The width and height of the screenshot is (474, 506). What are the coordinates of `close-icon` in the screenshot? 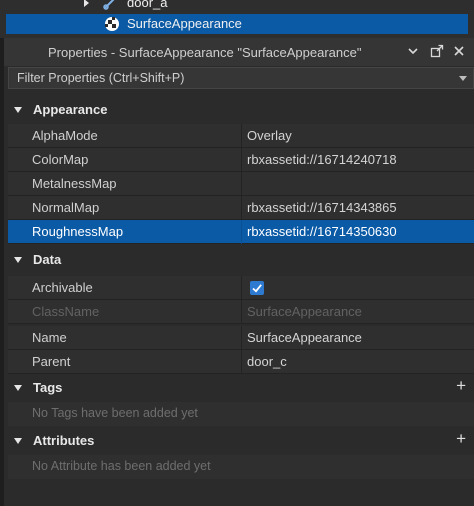 It's located at (459, 53).